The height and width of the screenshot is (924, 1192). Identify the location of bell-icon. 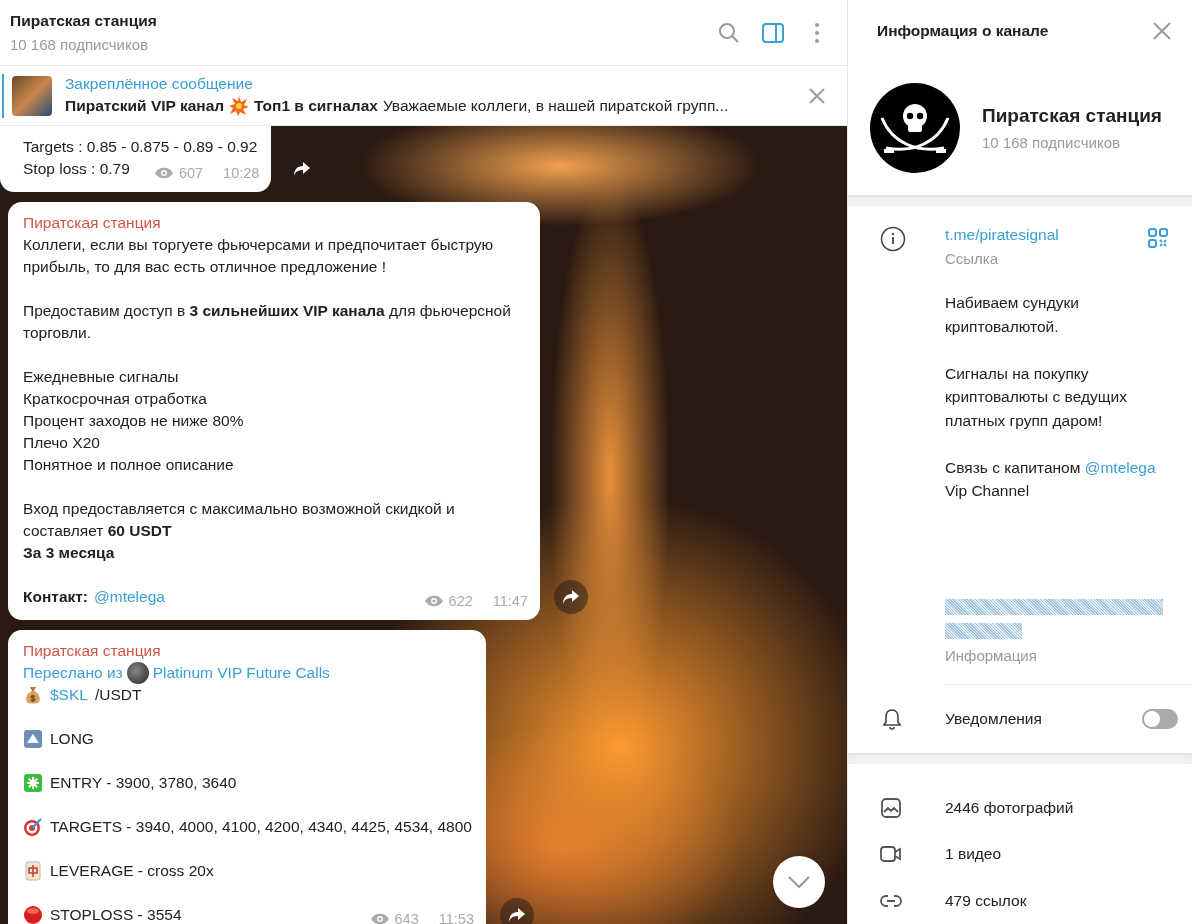
(892, 718).